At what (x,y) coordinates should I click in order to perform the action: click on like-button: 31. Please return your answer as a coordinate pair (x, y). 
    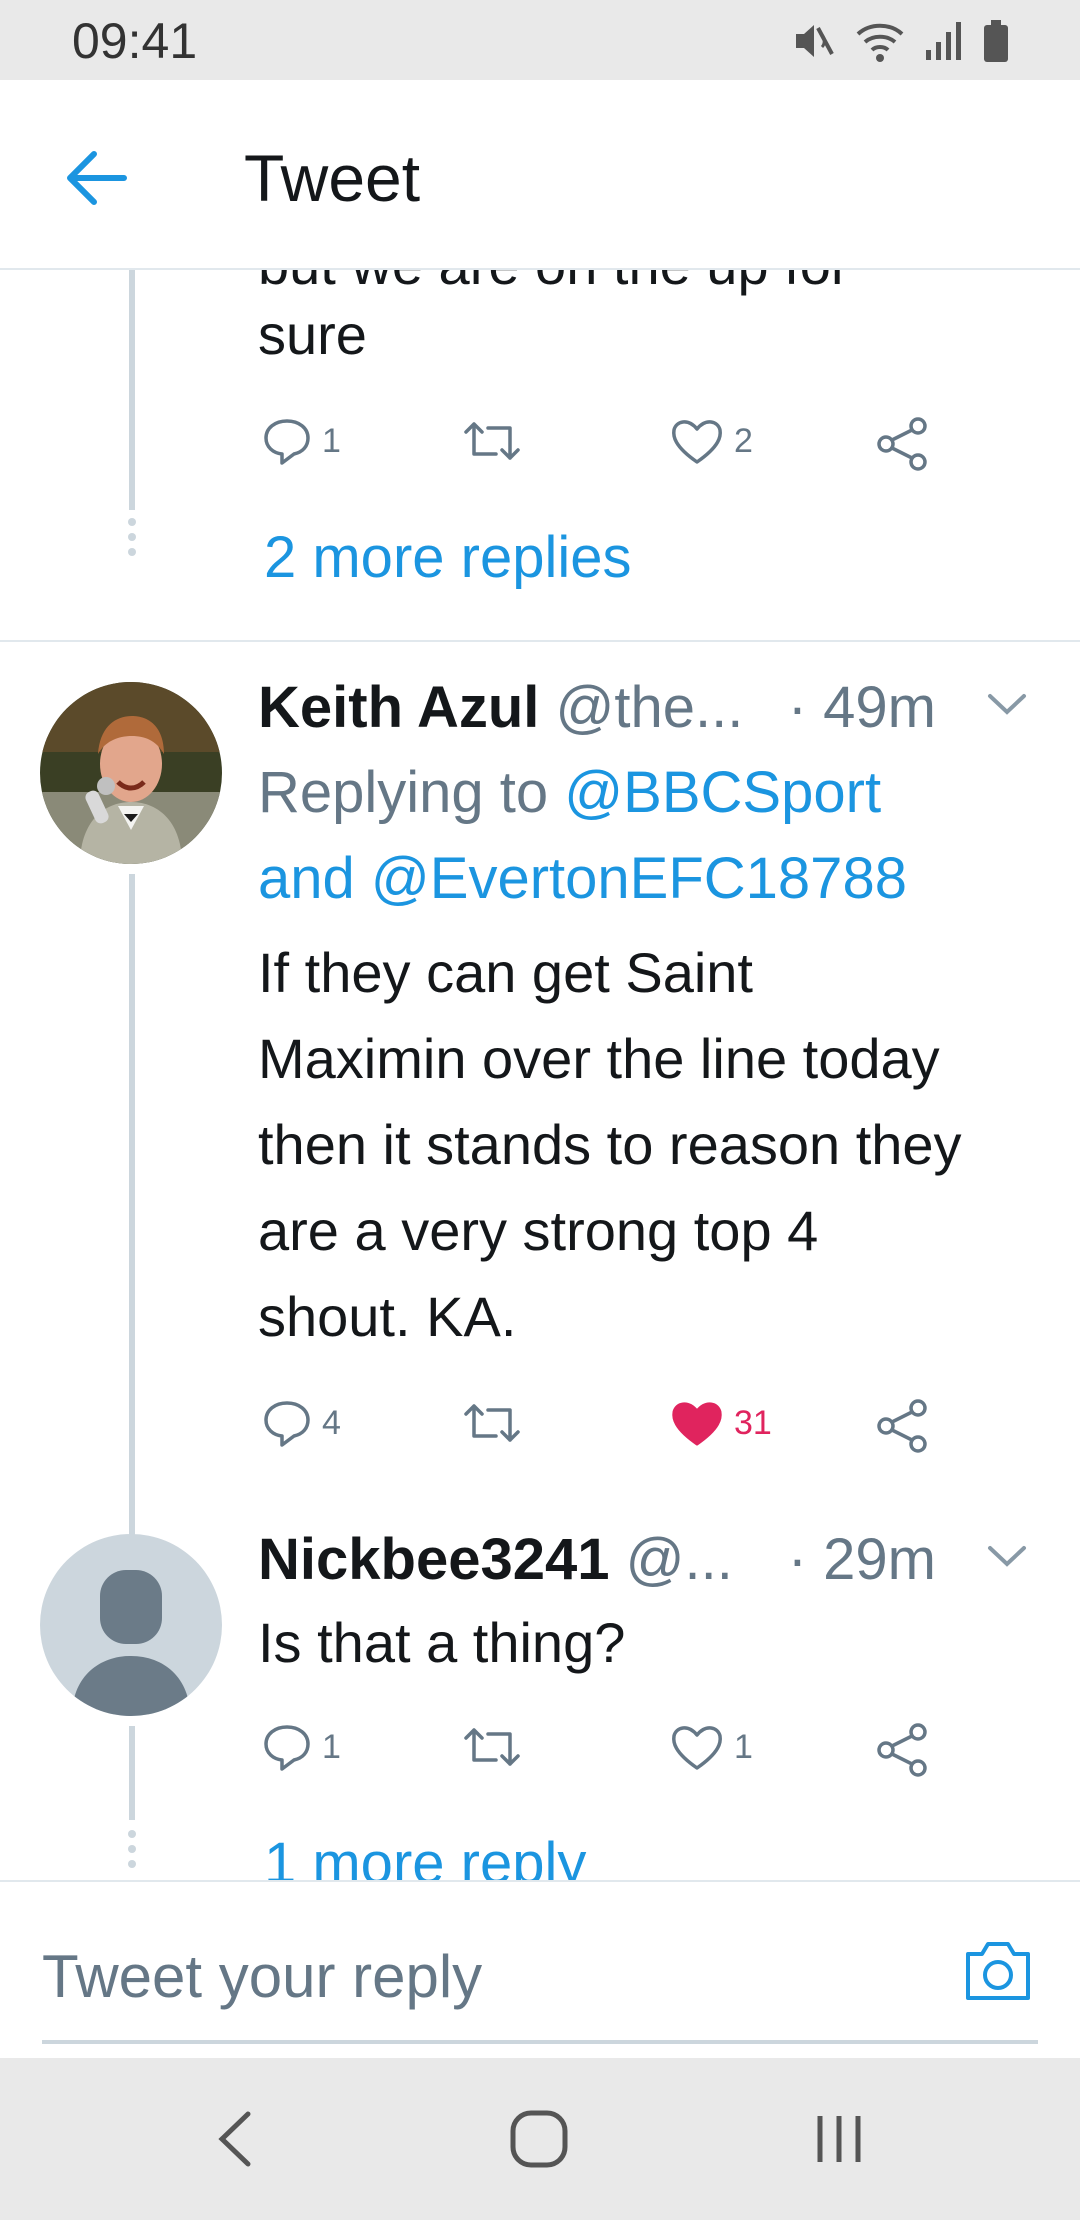
    Looking at the image, I should click on (721, 1423).